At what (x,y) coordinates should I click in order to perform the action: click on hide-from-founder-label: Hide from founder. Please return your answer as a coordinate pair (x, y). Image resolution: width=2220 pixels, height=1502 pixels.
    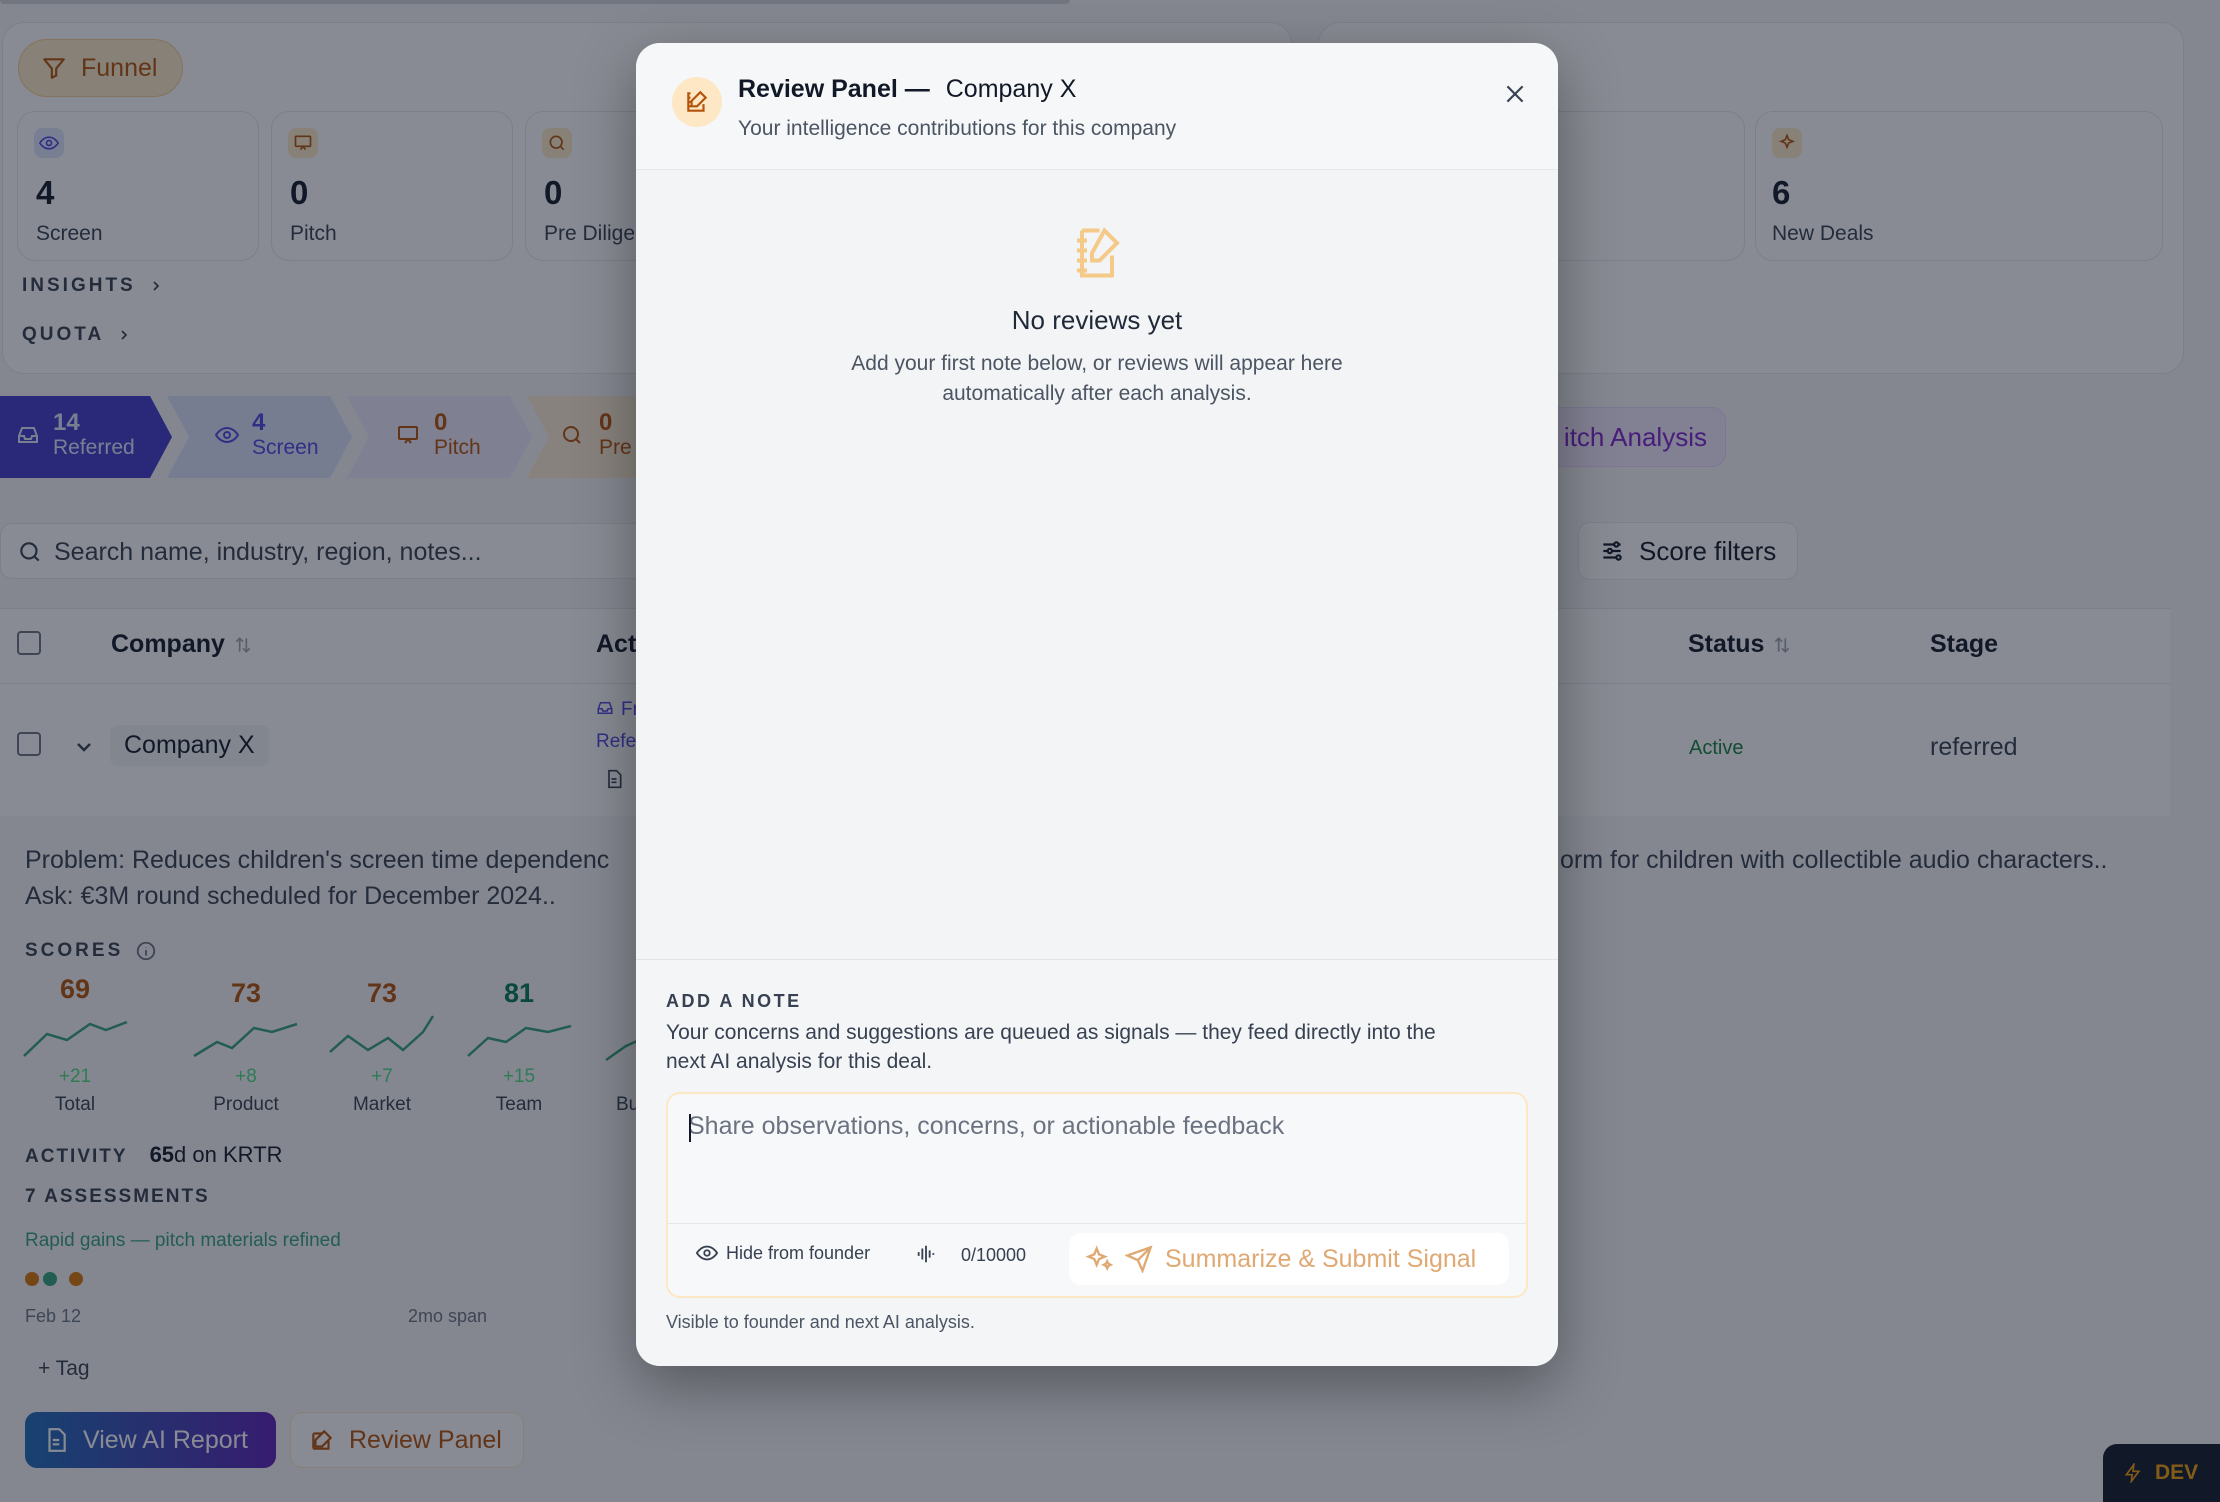
    Looking at the image, I should click on (798, 1252).